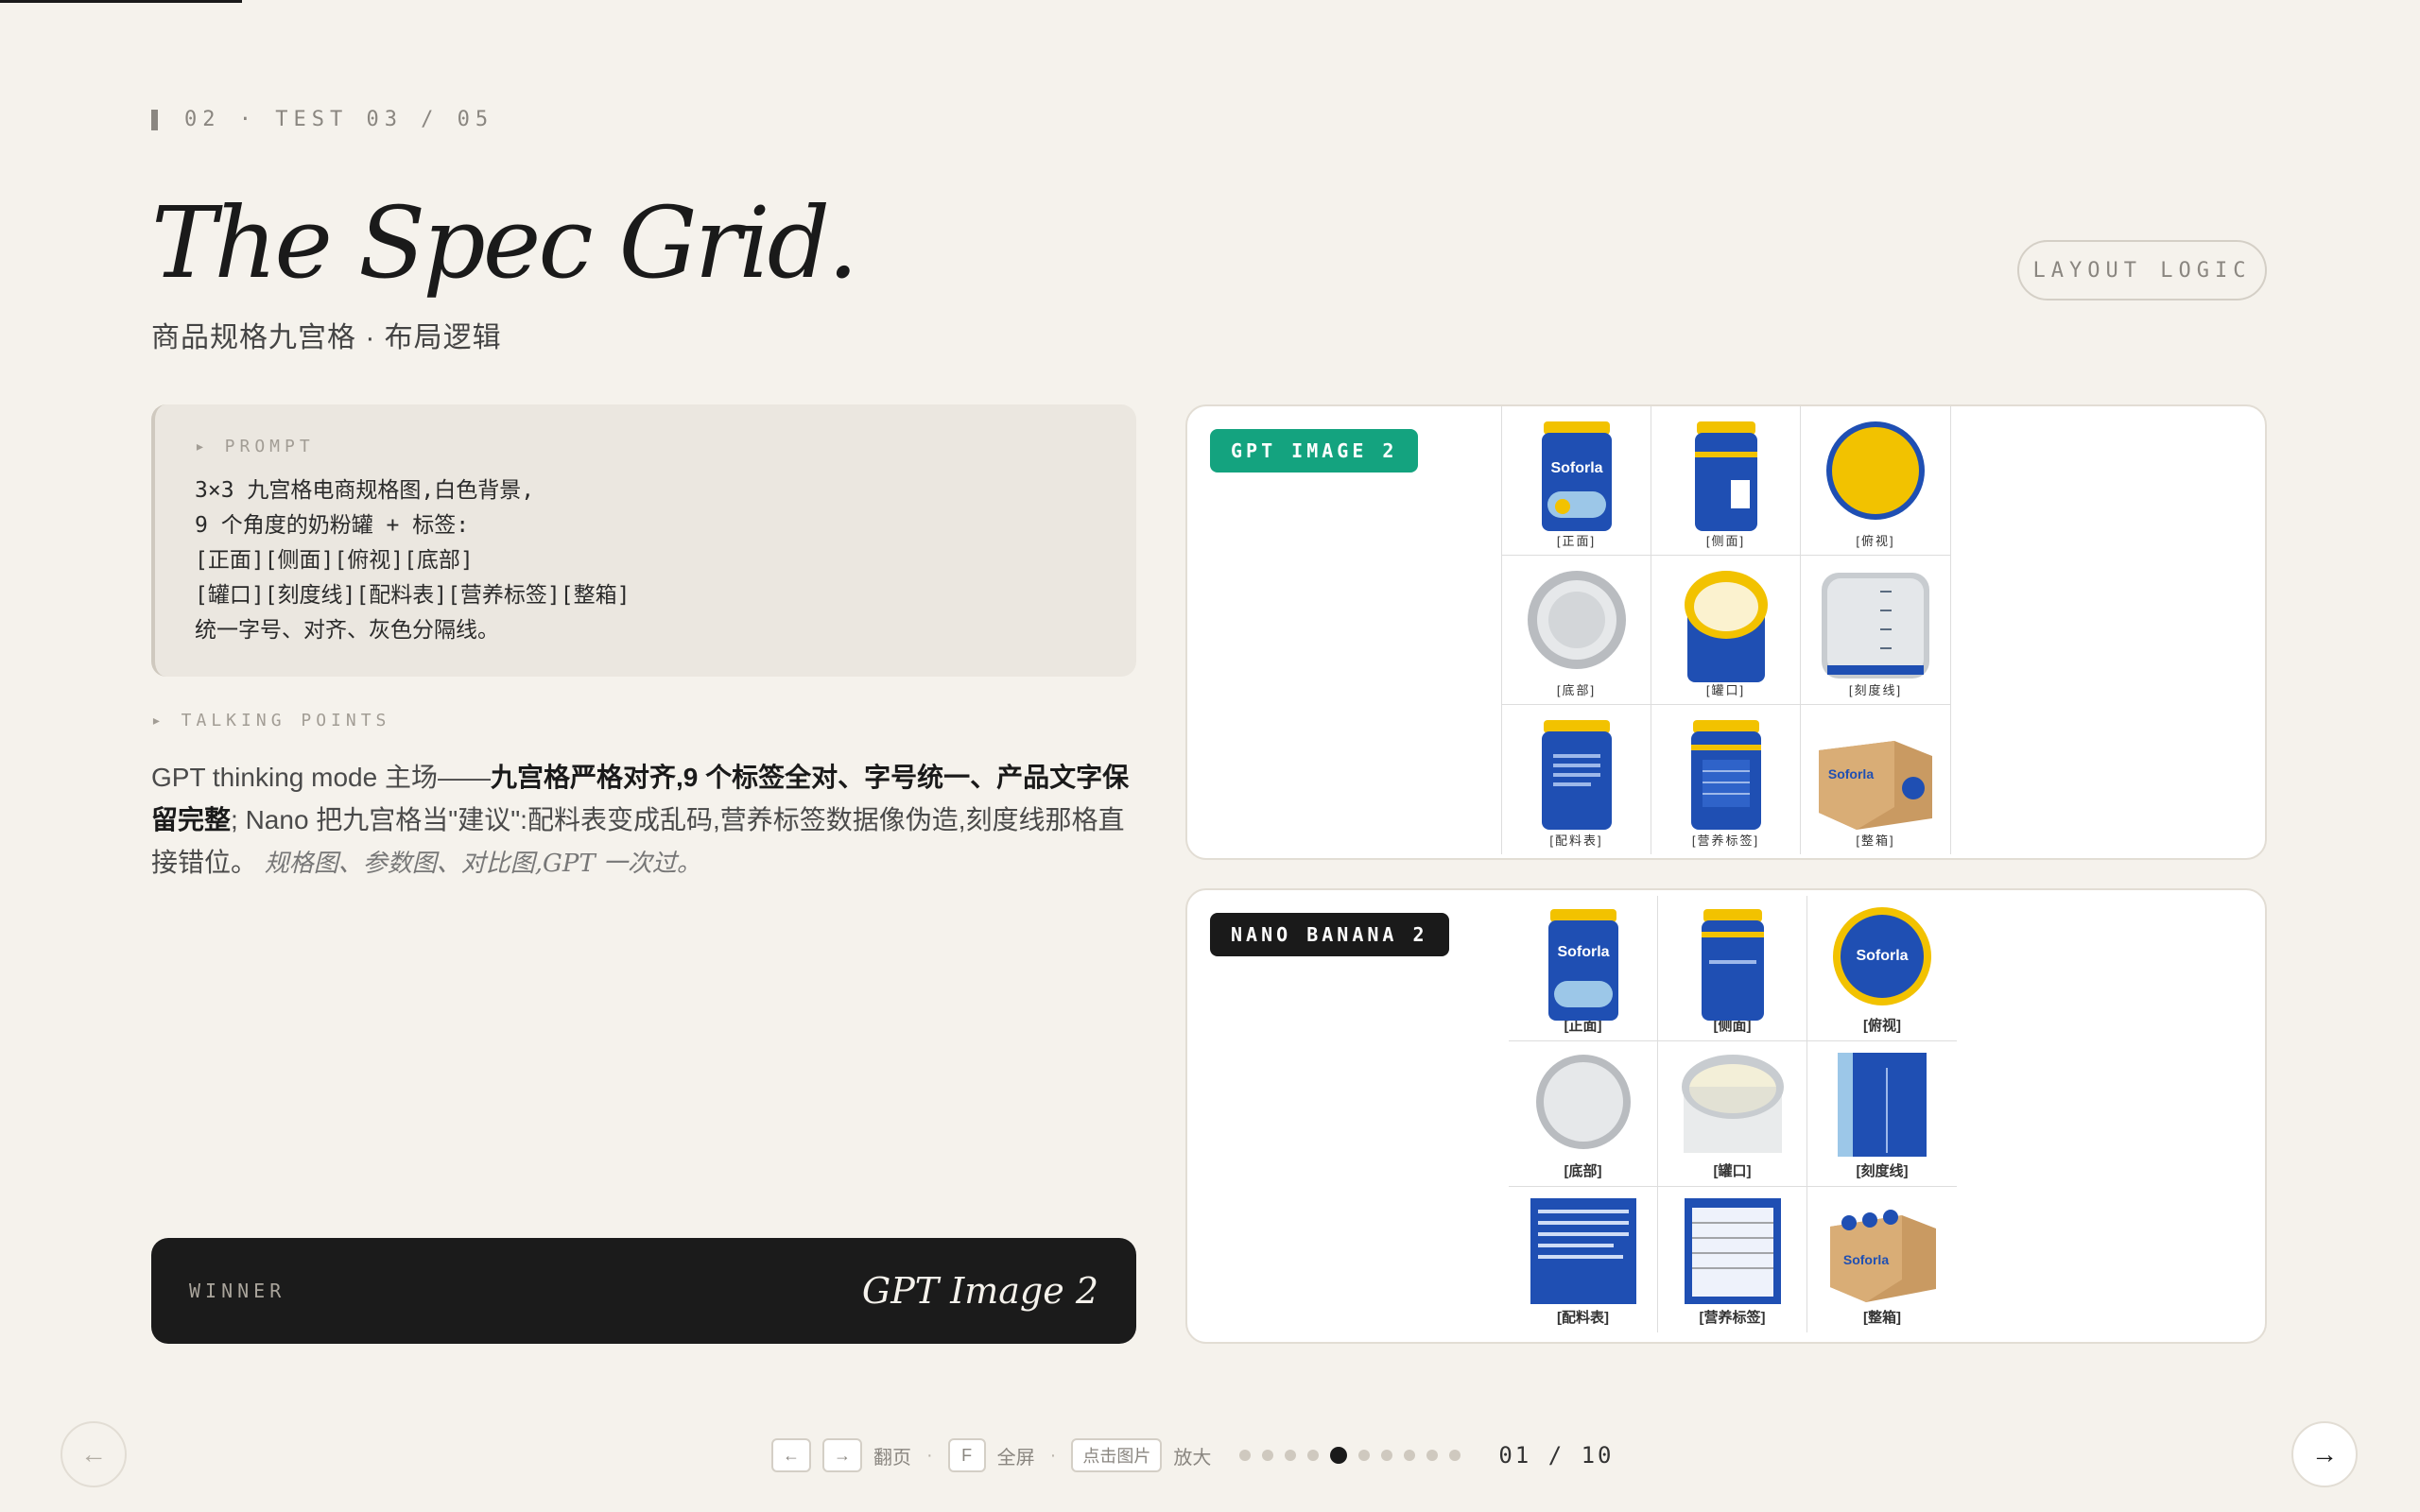 The width and height of the screenshot is (2420, 1512). I want to click on zoom-label: 放大, so click(1192, 1458).